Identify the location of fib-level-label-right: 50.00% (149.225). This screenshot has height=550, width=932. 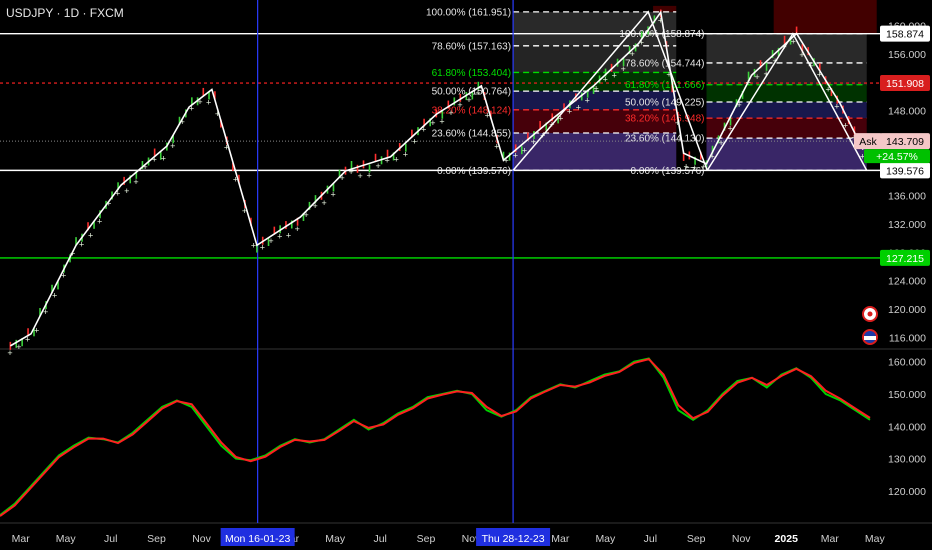
(665, 103).